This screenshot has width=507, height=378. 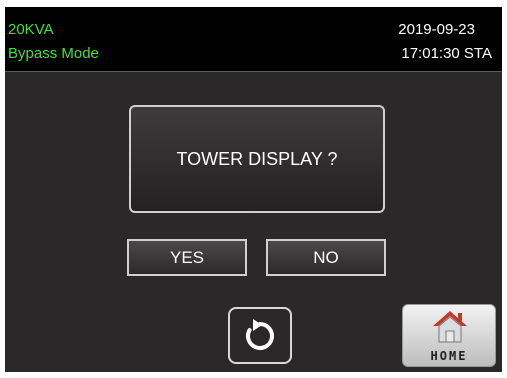 I want to click on dialog-question: TOWER DISPLAY ?, so click(x=257, y=158).